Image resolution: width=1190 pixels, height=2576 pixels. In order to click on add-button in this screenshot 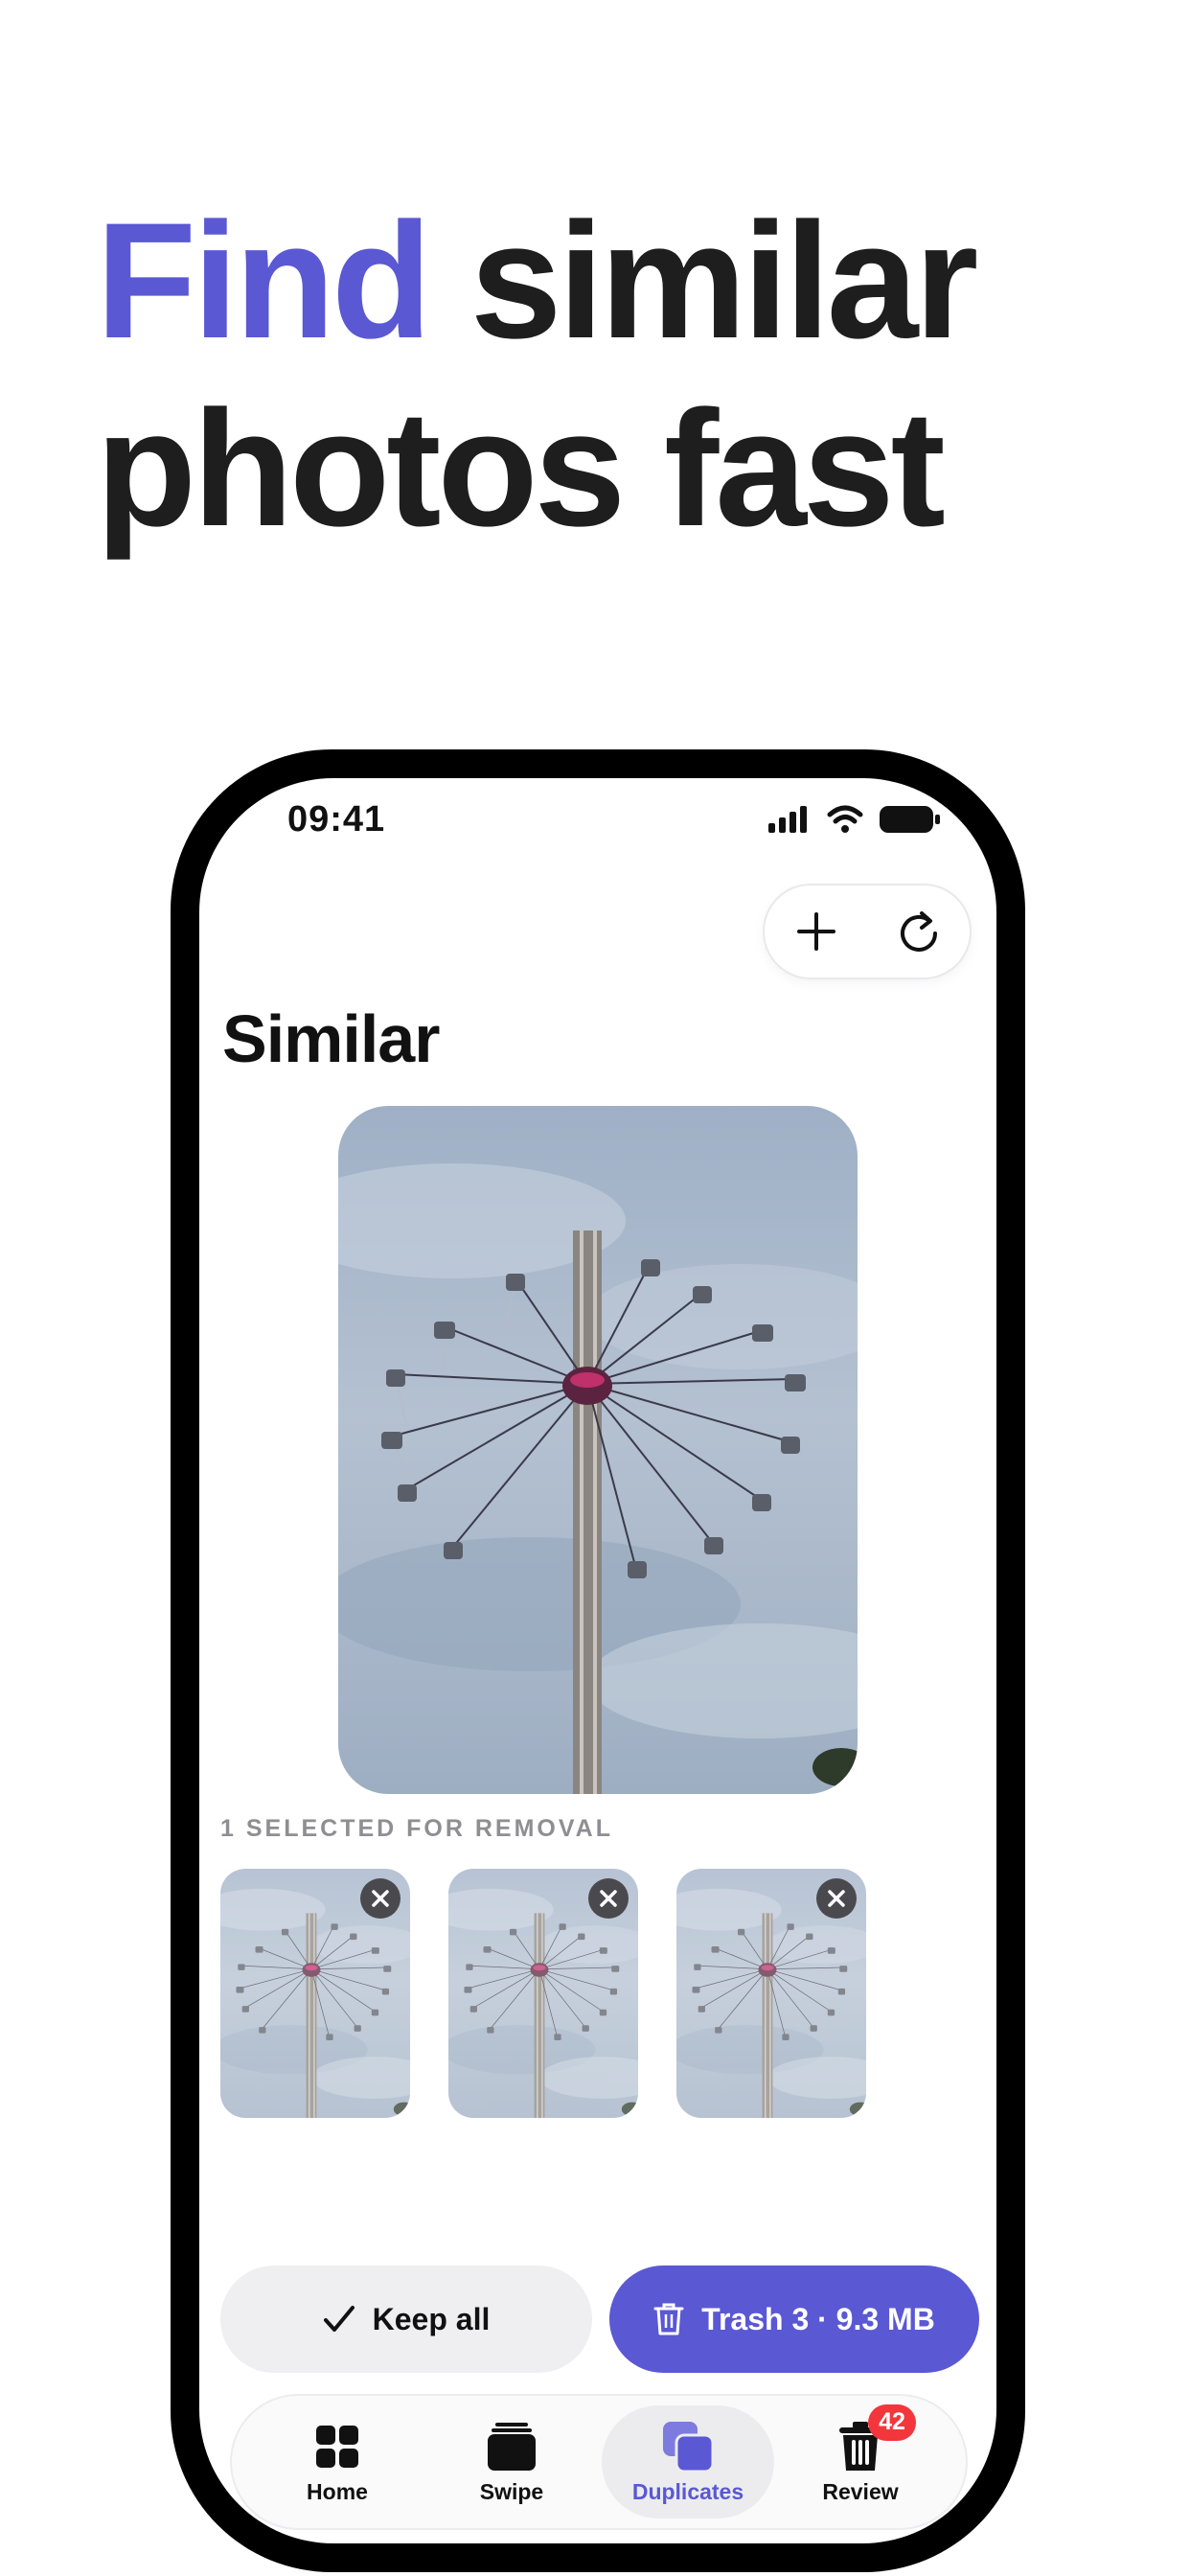, I will do `click(817, 931)`.